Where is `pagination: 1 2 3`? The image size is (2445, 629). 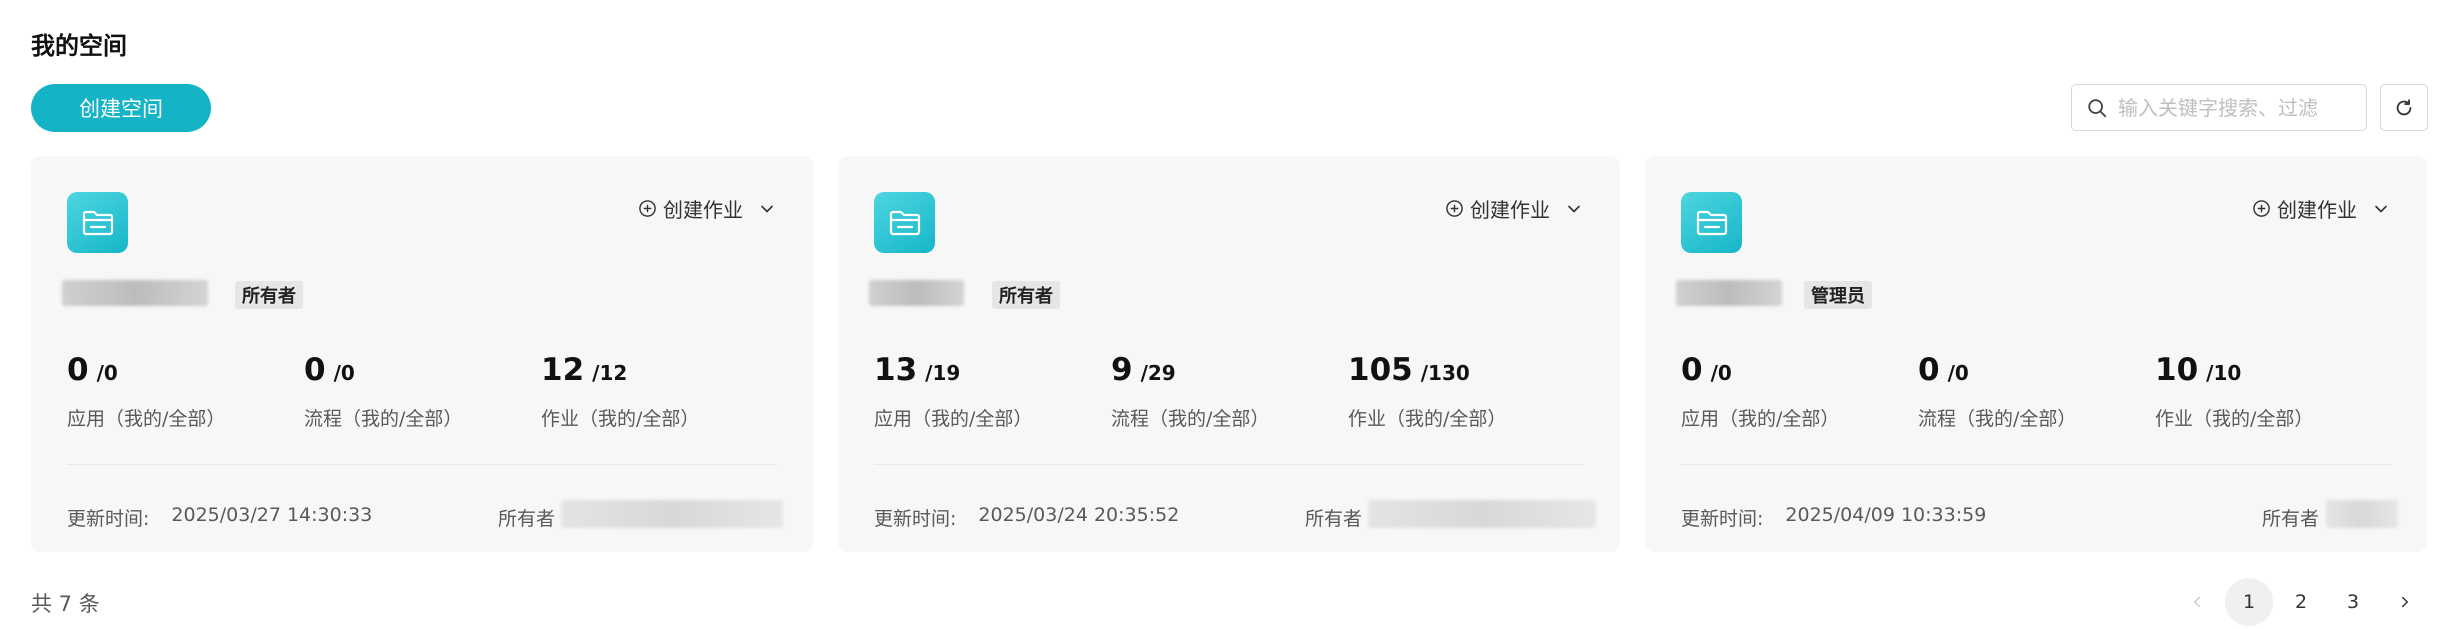 pagination: 1 2 3 is located at coordinates (2301, 602).